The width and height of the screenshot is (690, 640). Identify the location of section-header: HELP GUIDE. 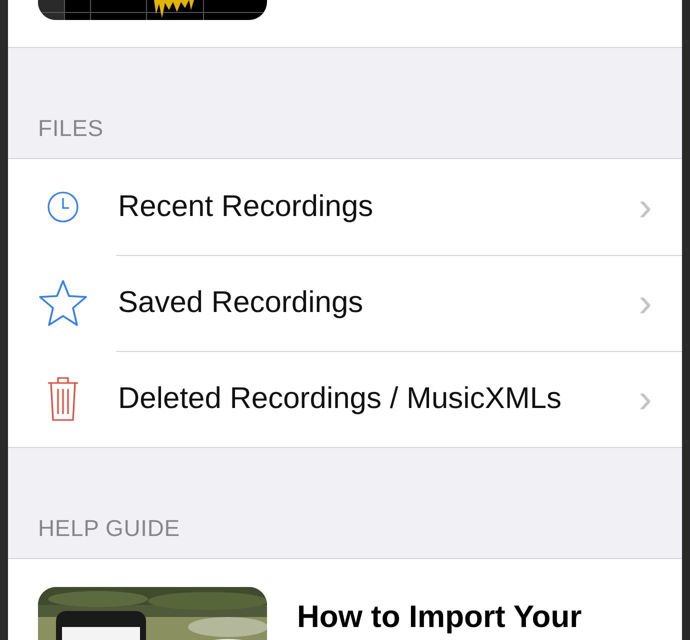
(109, 528).